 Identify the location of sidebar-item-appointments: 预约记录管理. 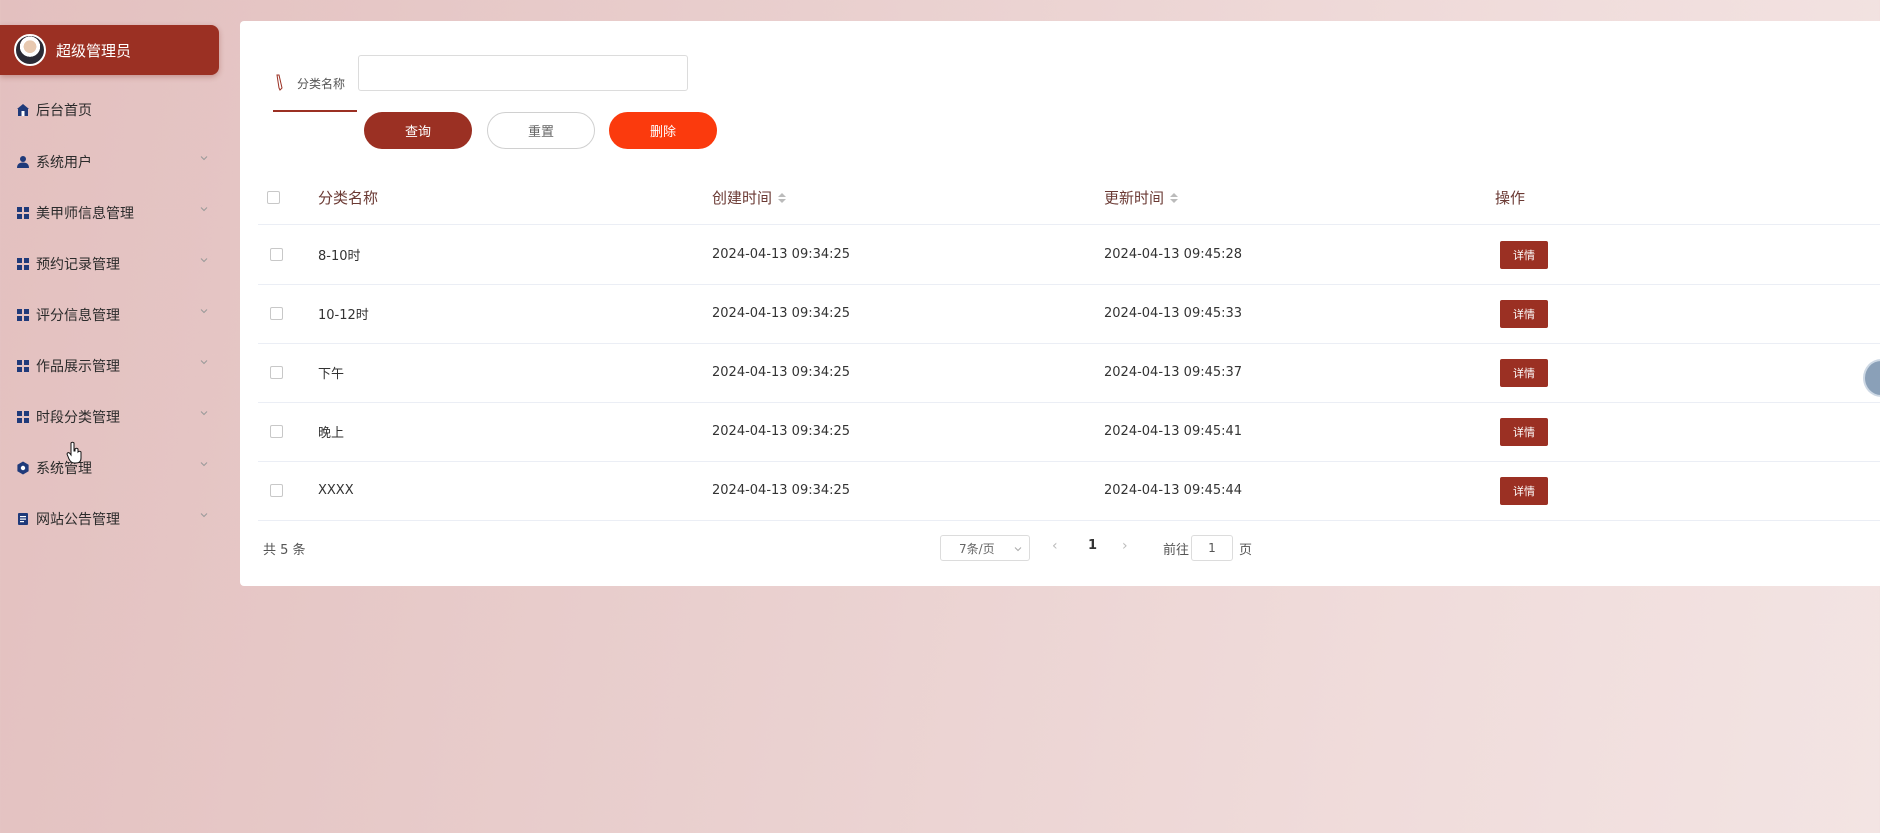
(110, 264).